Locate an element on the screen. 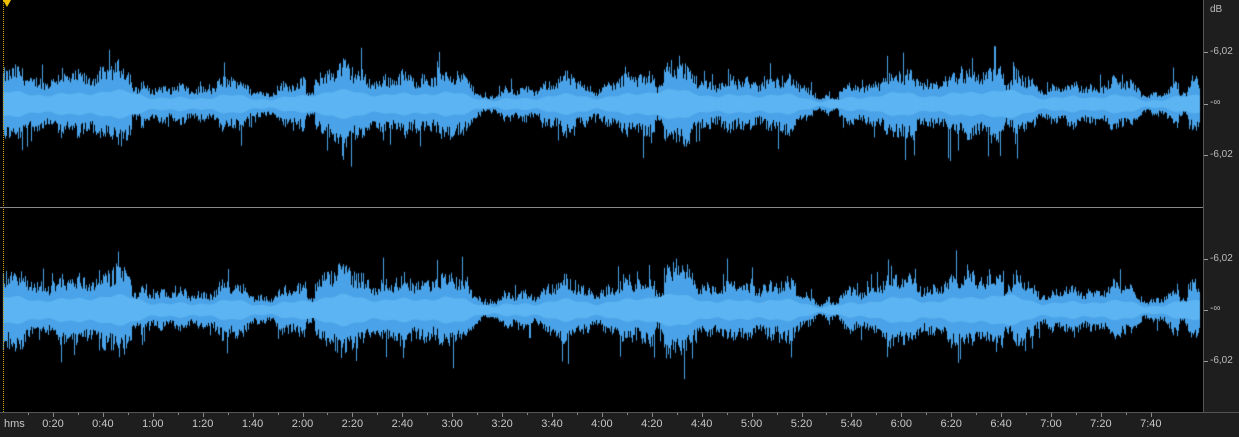  time-tick-label: 4:20 is located at coordinates (652, 424).